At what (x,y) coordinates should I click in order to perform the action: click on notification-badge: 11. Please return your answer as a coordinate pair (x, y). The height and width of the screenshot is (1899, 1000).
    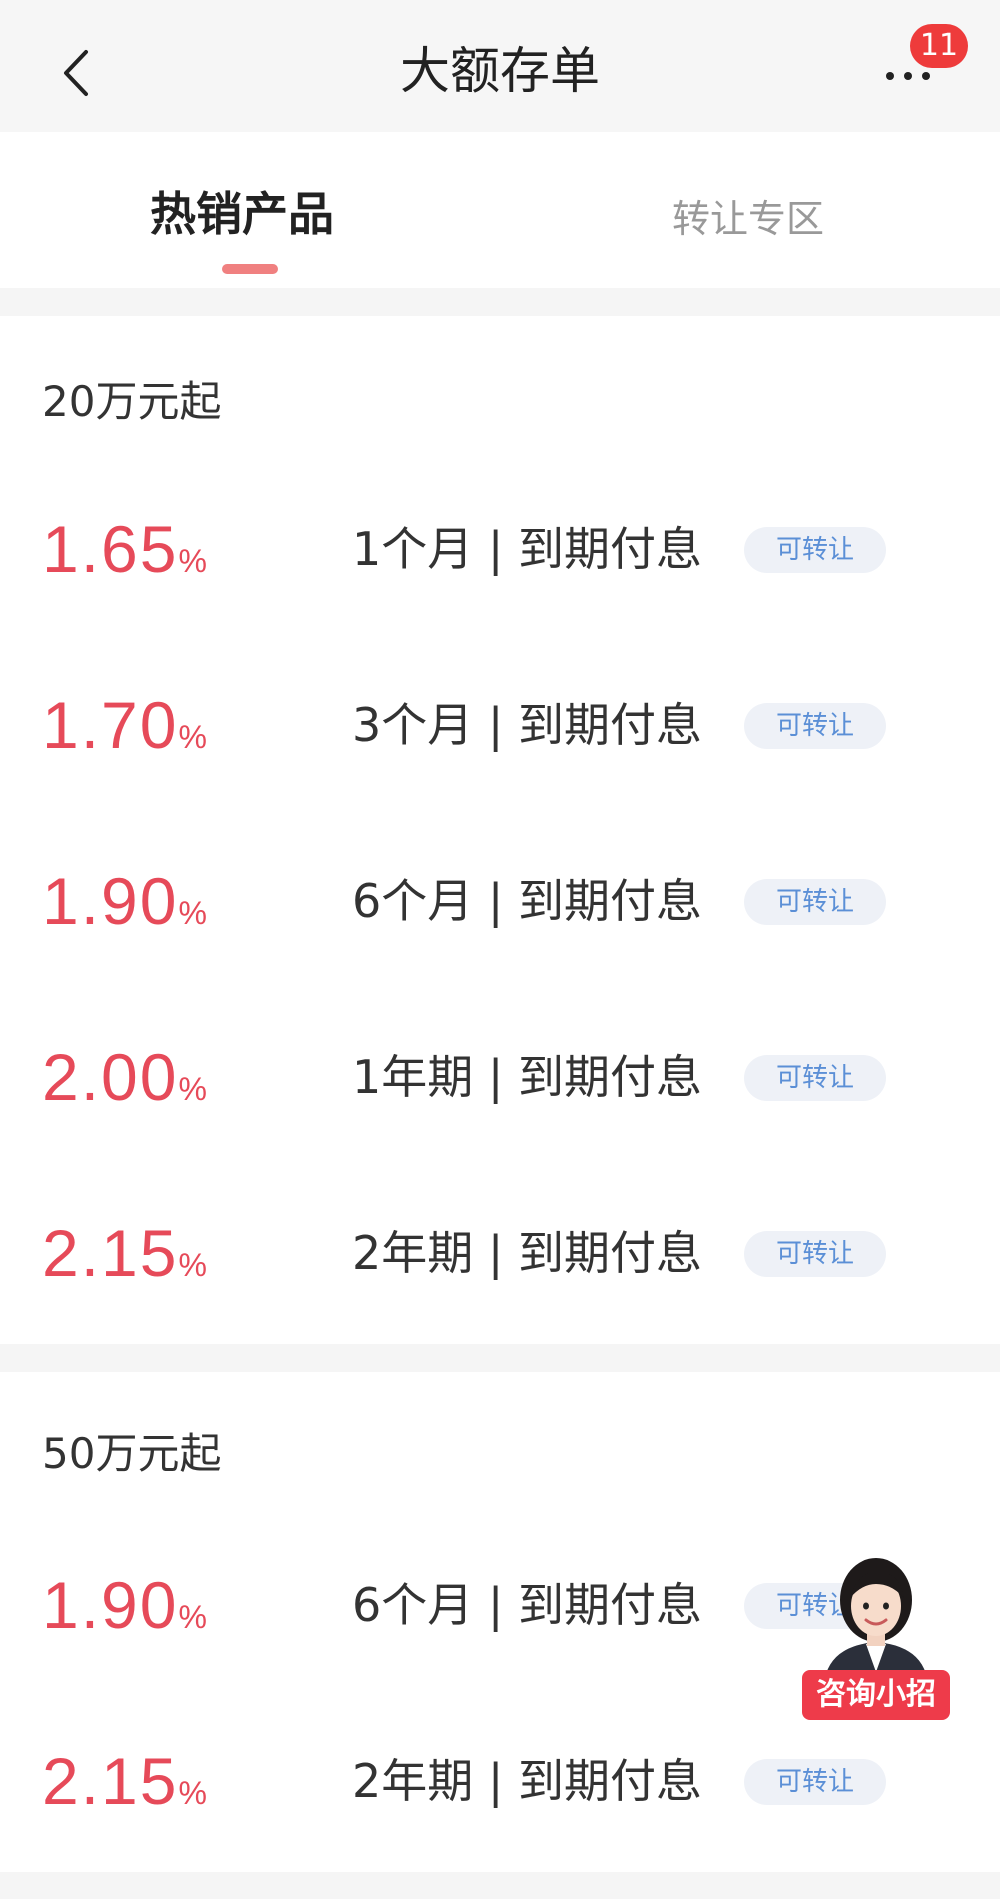
    Looking at the image, I should click on (939, 46).